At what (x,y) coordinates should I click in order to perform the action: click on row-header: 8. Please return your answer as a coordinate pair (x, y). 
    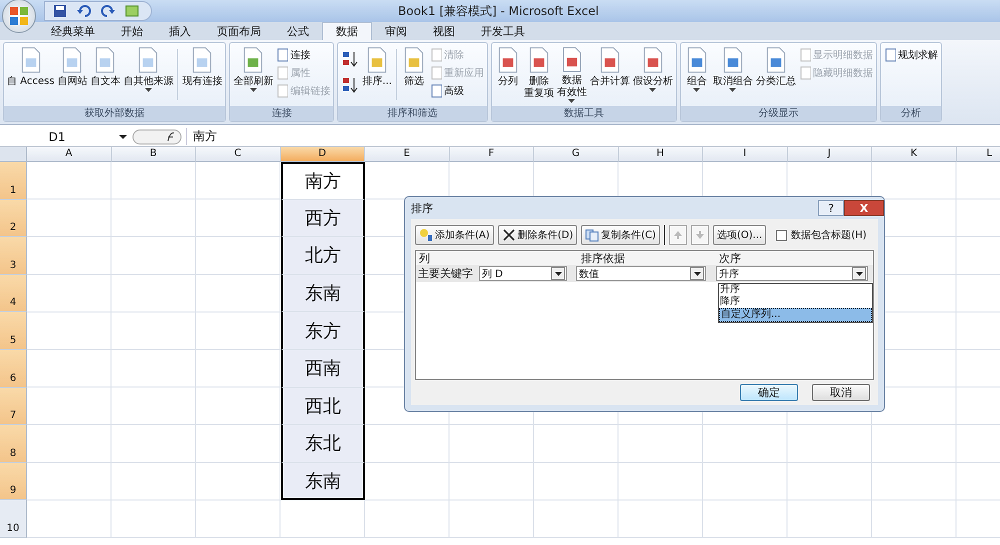
    Looking at the image, I should click on (13, 444).